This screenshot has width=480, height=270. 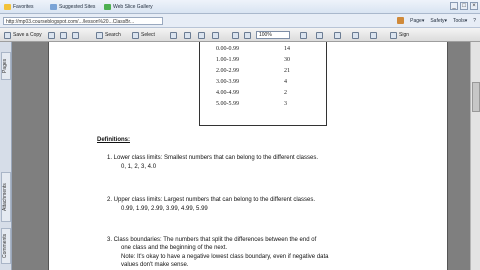 What do you see at coordinates (77, 7) in the screenshot?
I see `suggested-sites-label: Suggested Sites` at bounding box center [77, 7].